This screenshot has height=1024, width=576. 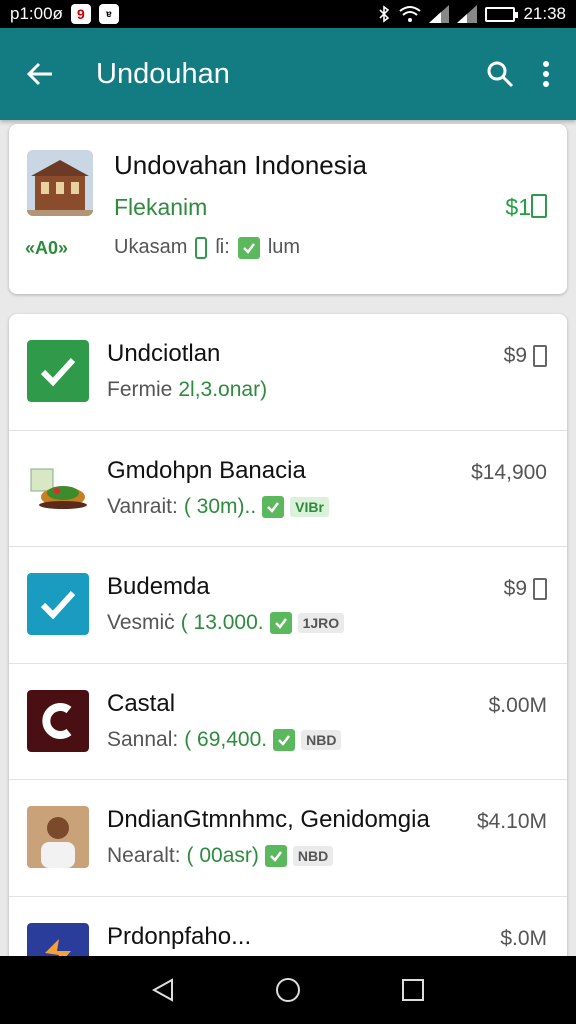 What do you see at coordinates (288, 14) in the screenshot?
I see `status-bar: p1:00ø 9 ɐ 21:38` at bounding box center [288, 14].